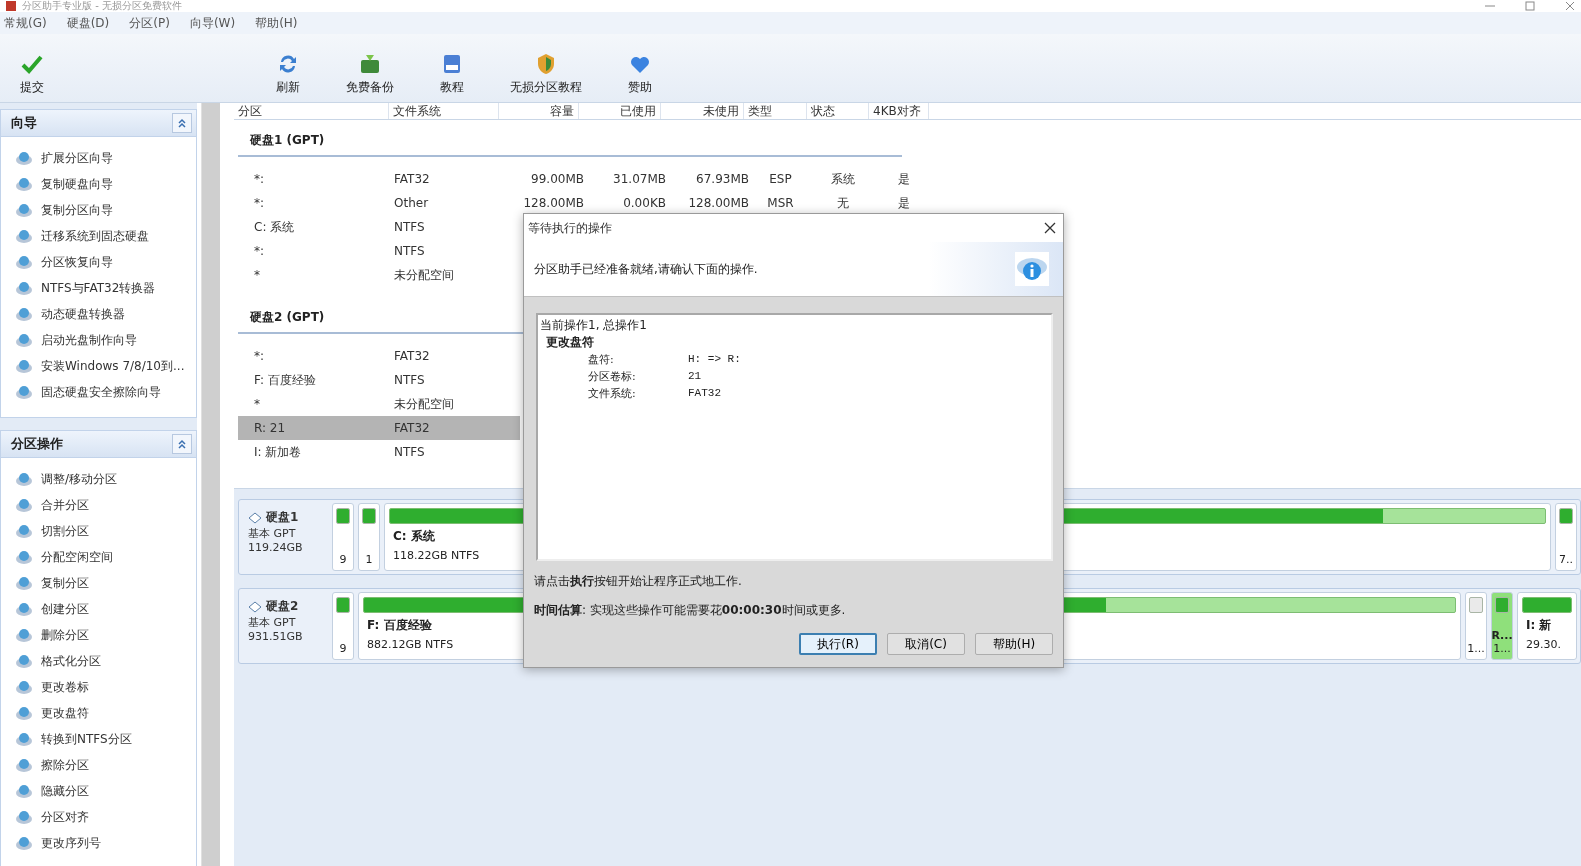 The image size is (1581, 866). What do you see at coordinates (843, 179) in the screenshot?
I see `table-cell-text: 系统` at bounding box center [843, 179].